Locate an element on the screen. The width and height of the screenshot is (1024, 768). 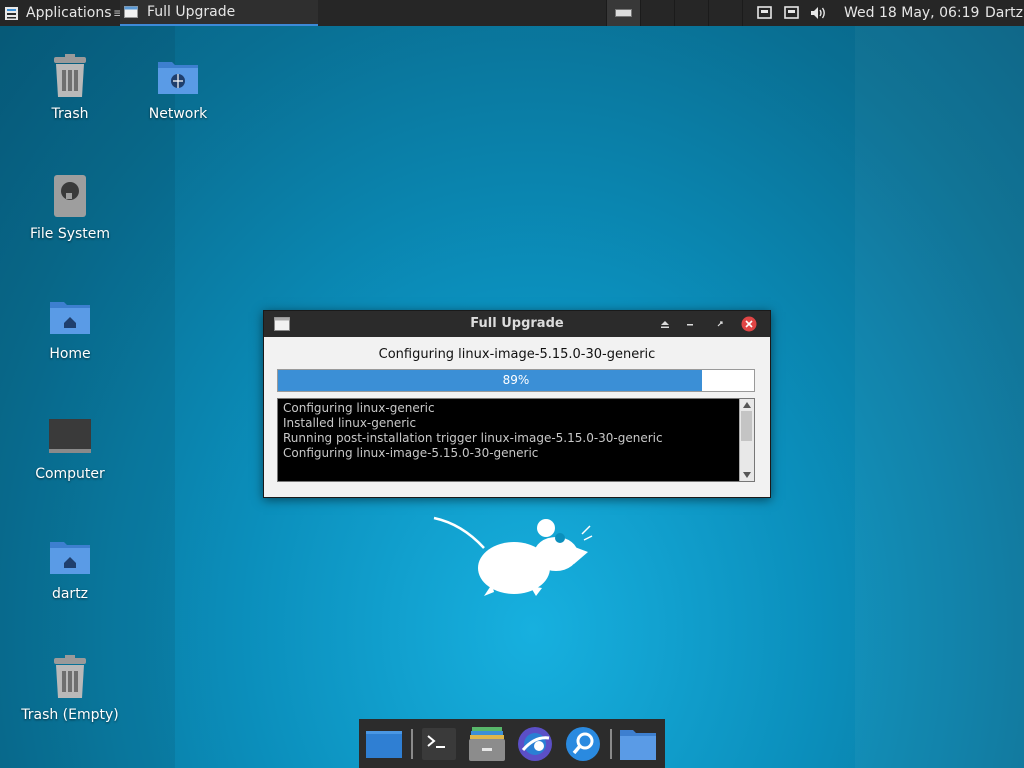
desktop-icon-dartz: dartz is located at coordinates (70, 567).